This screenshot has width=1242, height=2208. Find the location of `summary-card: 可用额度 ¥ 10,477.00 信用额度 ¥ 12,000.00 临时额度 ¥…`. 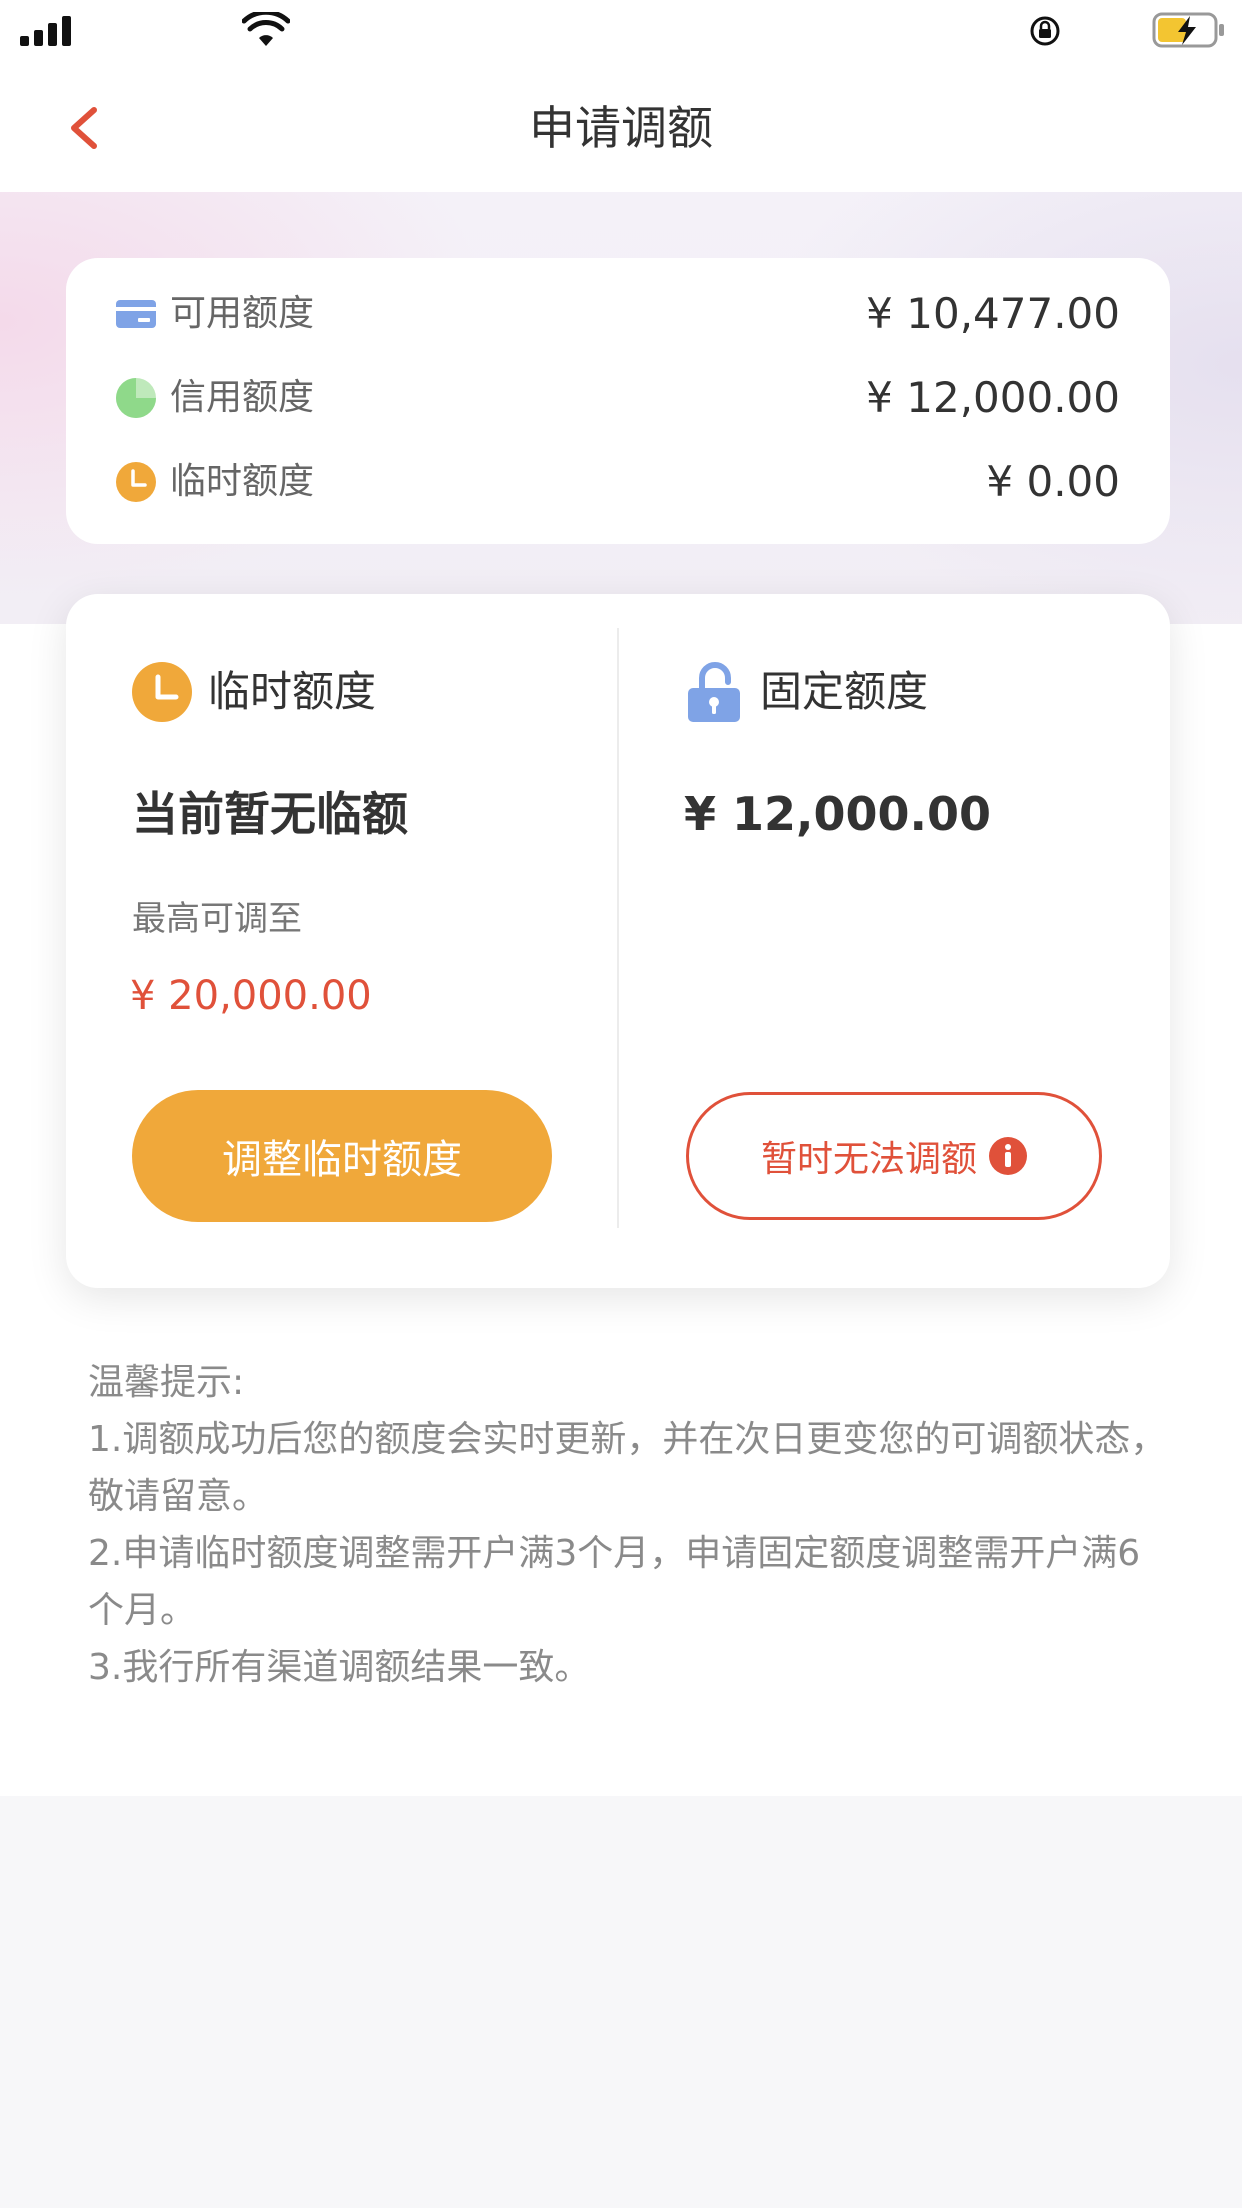

summary-card: 可用额度 ¥ 10,477.00 信用额度 ¥ 12,000.00 临时额度 ¥… is located at coordinates (618, 401).